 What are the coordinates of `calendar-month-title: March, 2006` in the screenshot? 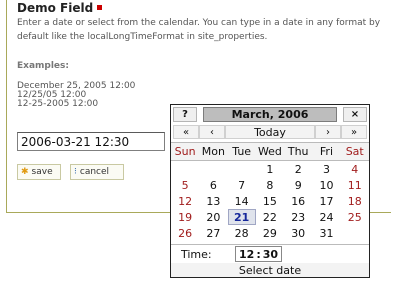 It's located at (270, 114).